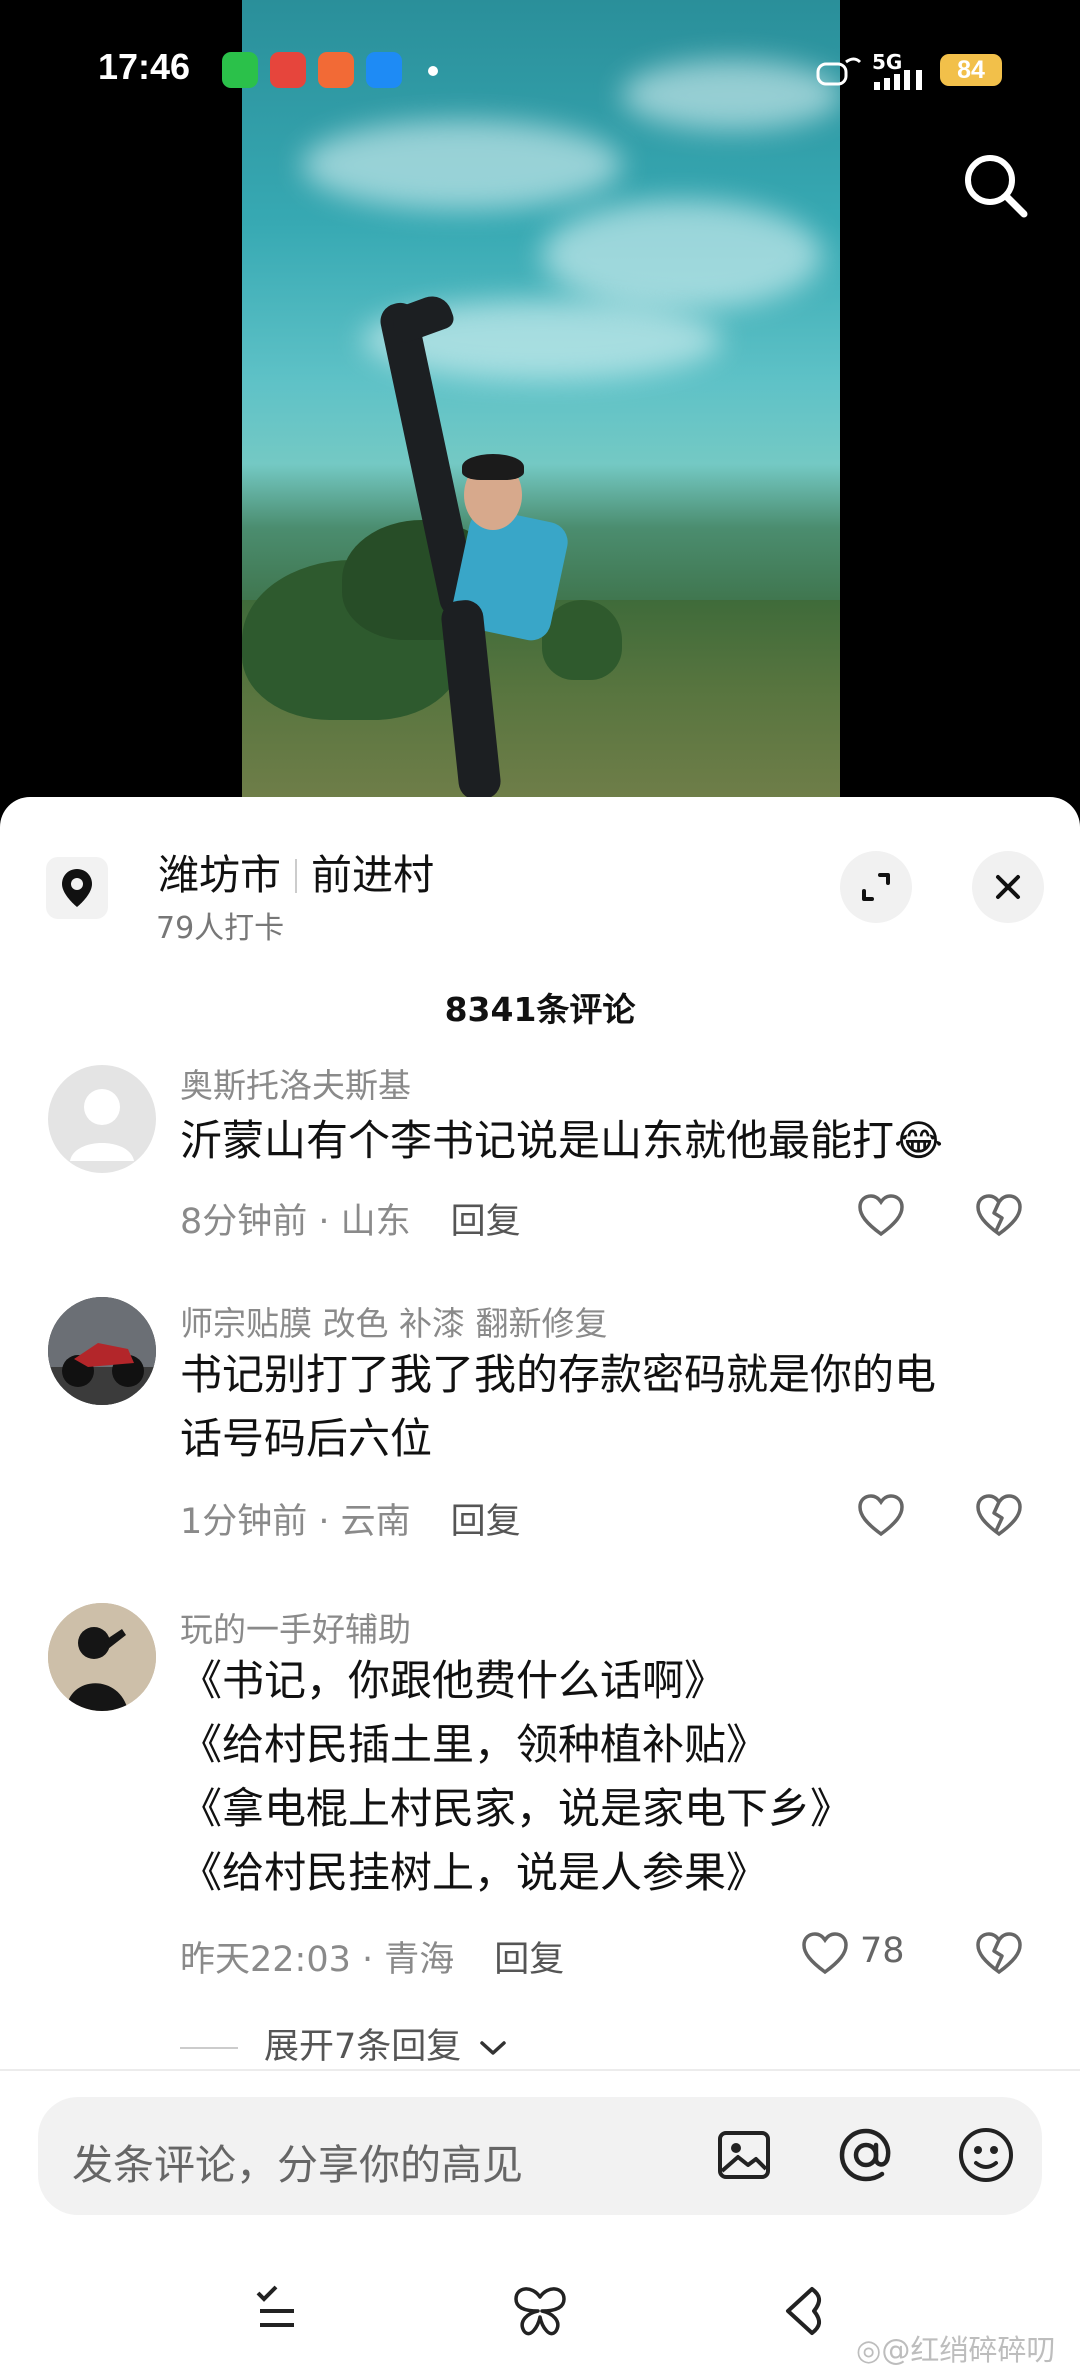  I want to click on comment-text-line: 书记别打了我了我的存款密码就是你的电, so click(558, 1374).